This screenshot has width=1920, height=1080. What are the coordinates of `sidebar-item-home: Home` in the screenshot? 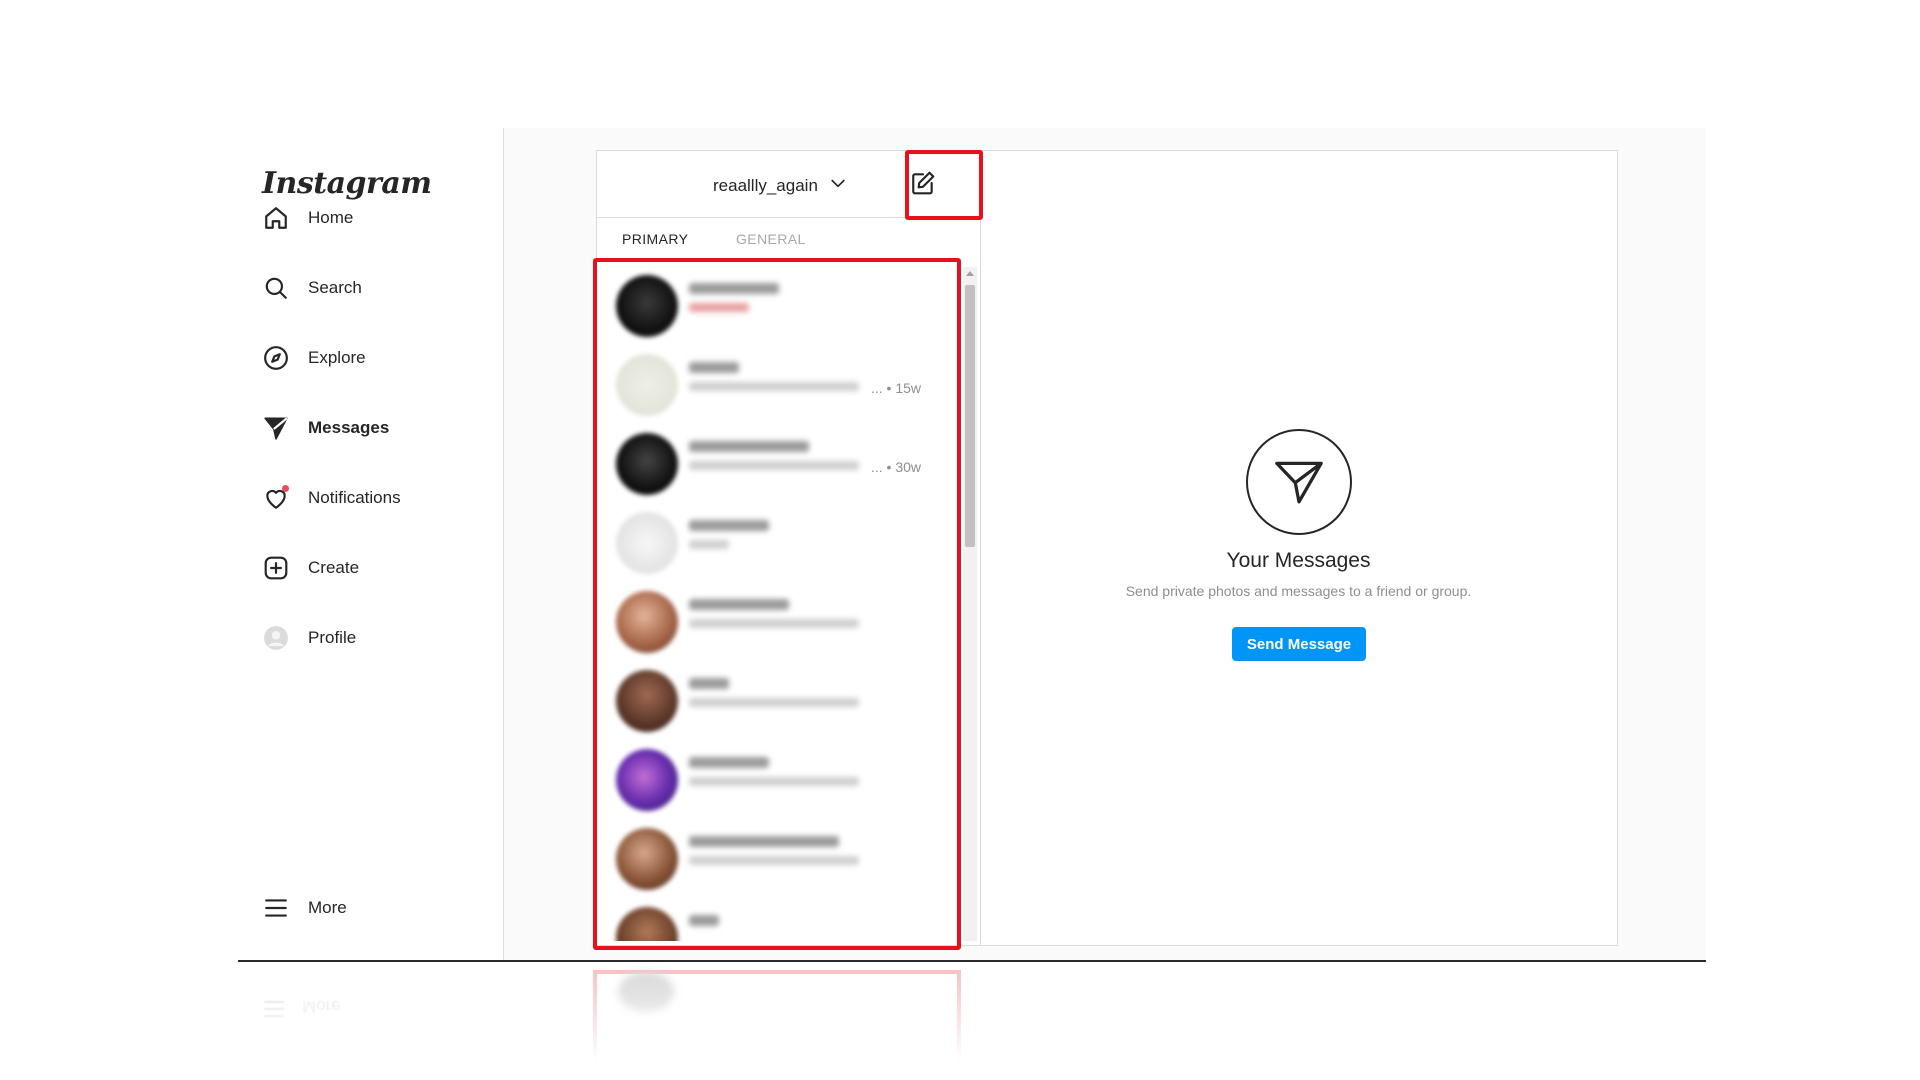 It's located at (307, 218).